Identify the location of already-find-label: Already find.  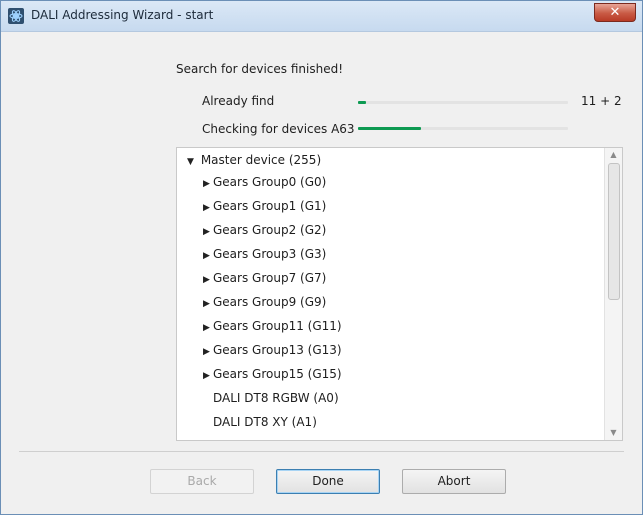
(238, 101).